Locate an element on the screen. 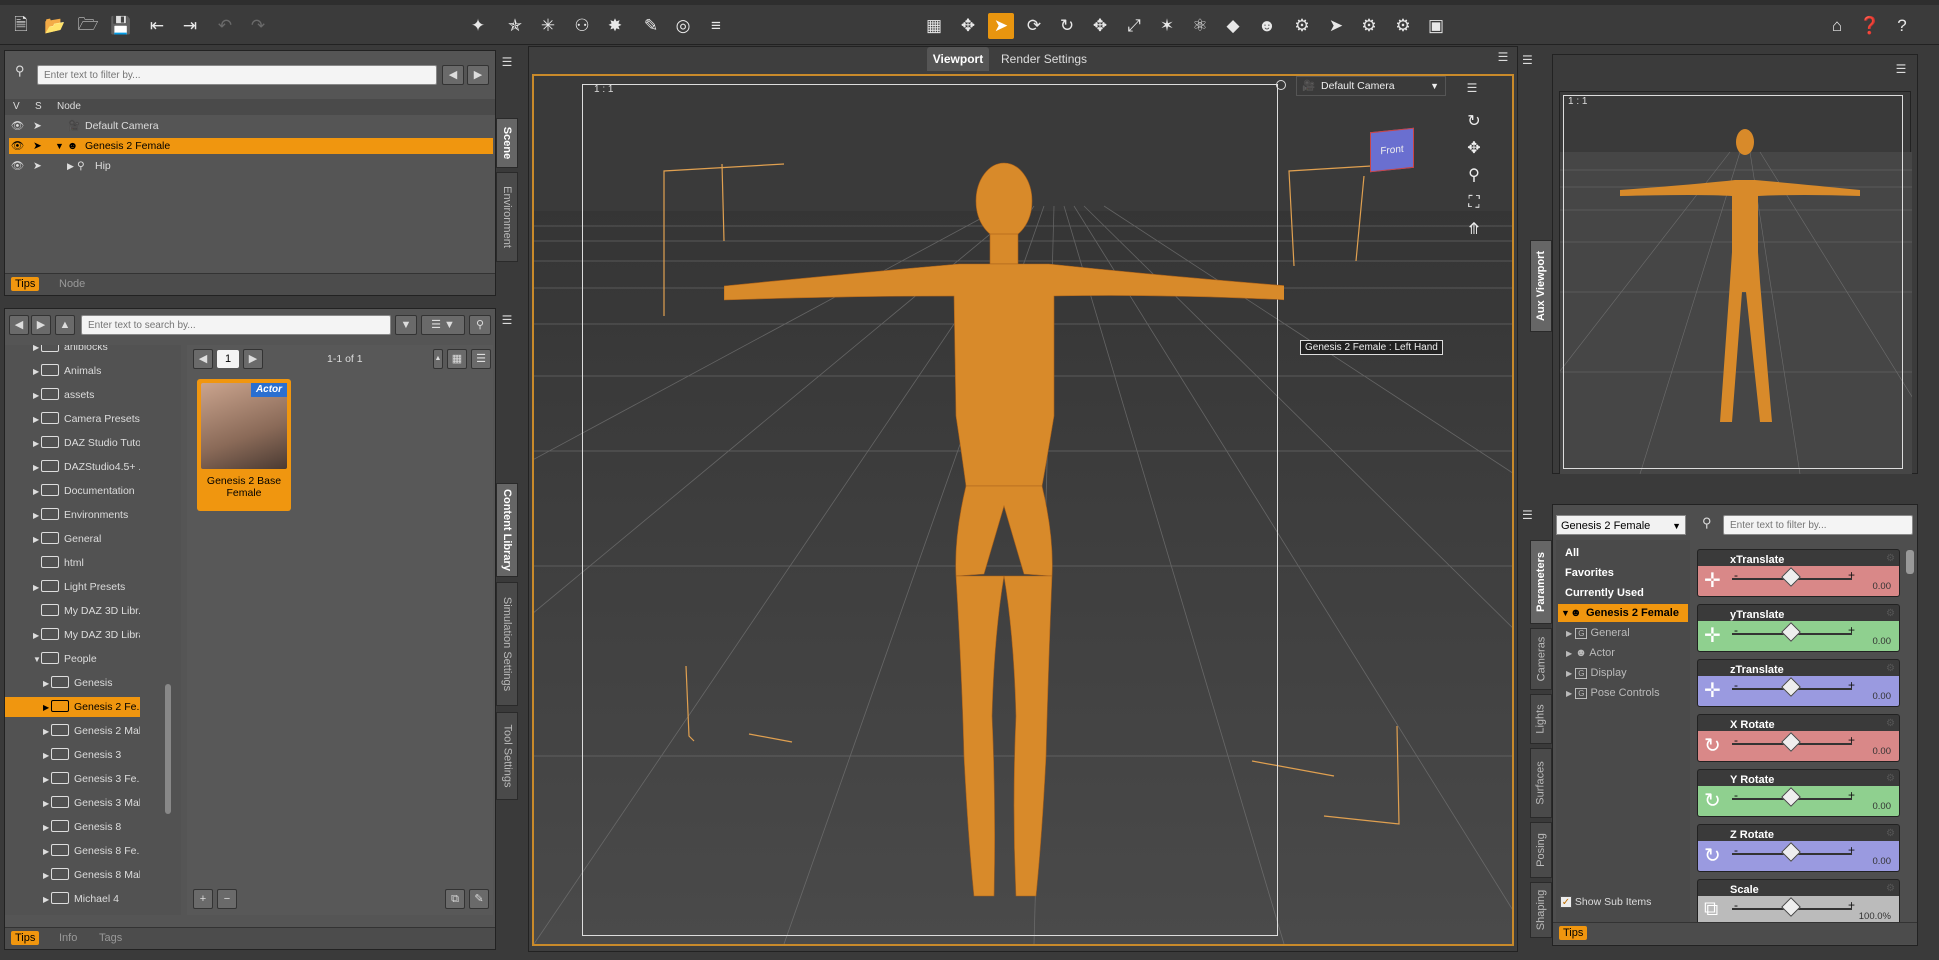 The width and height of the screenshot is (1939, 960). aux-viewport-canvas: 1 is located at coordinates (1735, 282).